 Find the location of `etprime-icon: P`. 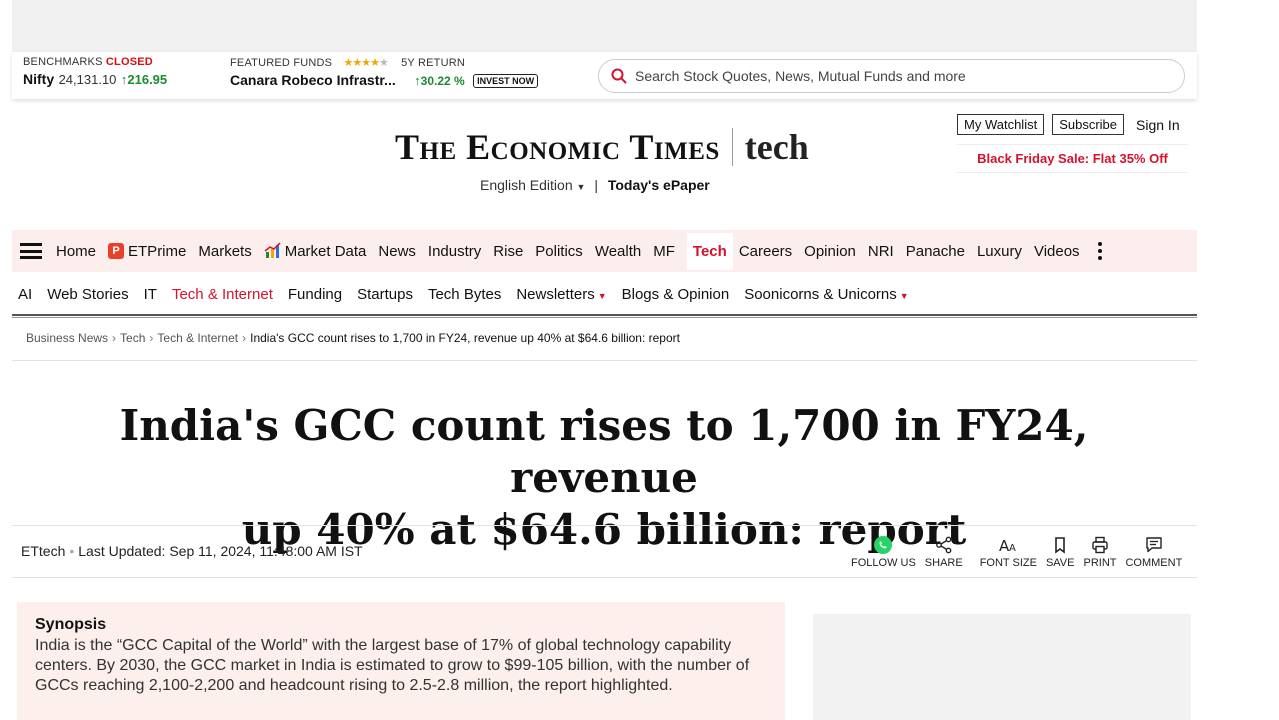

etprime-icon: P is located at coordinates (116, 251).